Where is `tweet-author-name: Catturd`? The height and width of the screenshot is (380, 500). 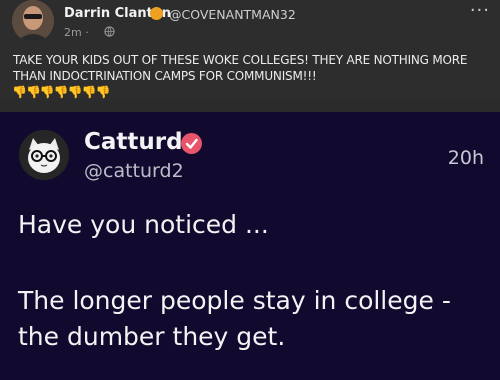
tweet-author-name: Catturd is located at coordinates (133, 142).